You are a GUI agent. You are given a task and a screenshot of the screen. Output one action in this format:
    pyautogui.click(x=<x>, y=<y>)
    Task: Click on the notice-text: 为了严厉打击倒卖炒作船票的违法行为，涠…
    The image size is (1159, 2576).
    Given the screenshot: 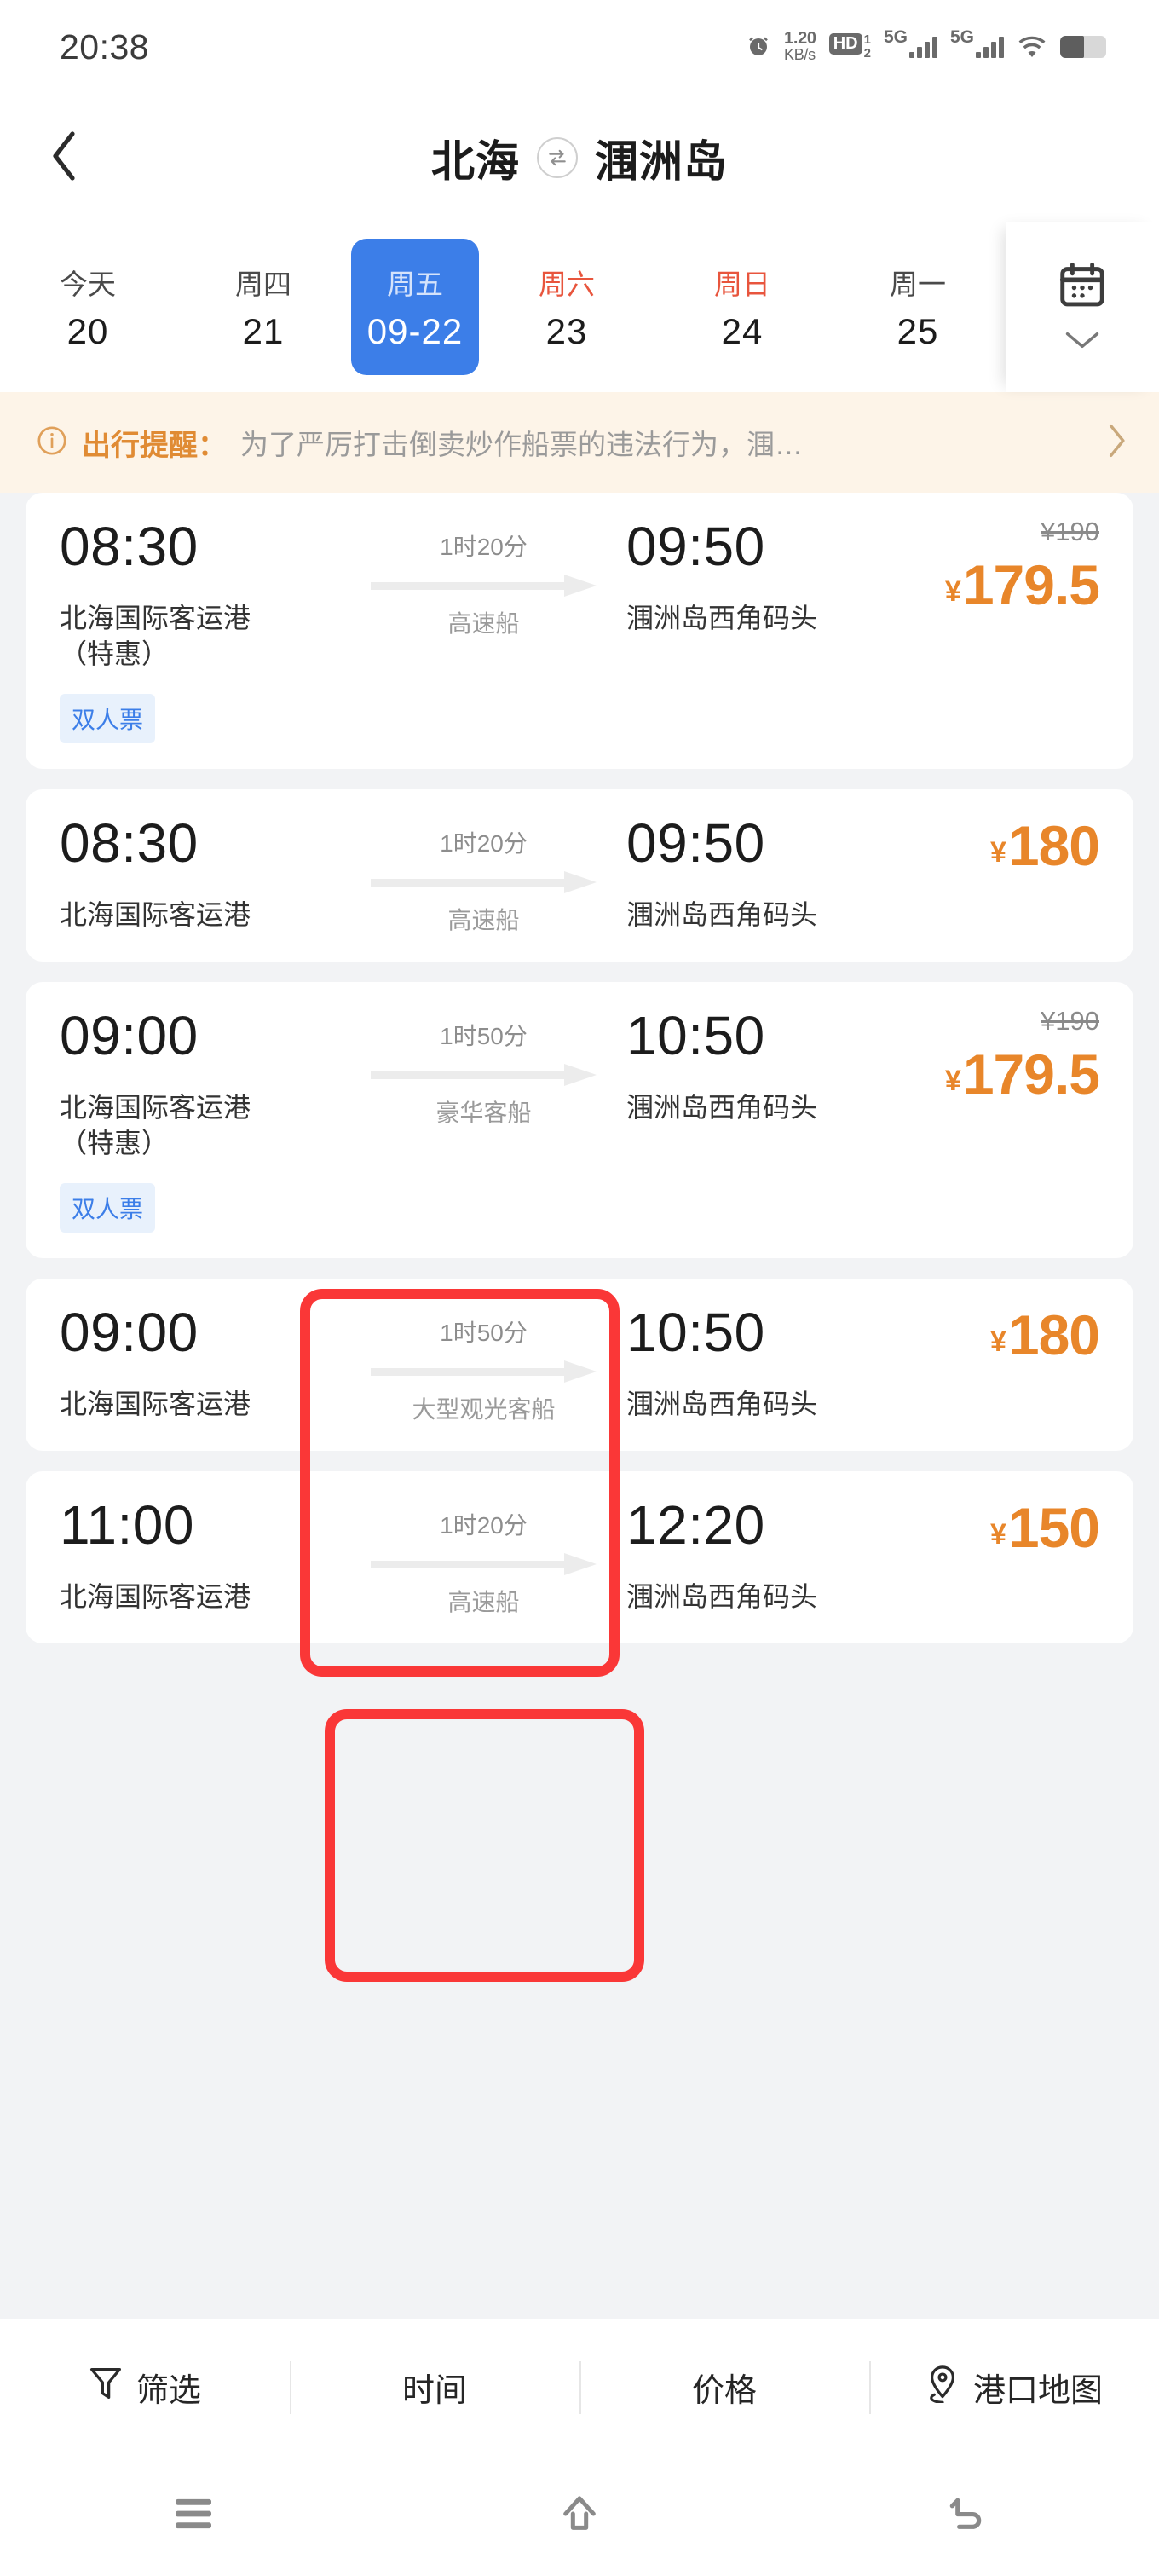 What is the action you would take?
    pyautogui.click(x=521, y=444)
    